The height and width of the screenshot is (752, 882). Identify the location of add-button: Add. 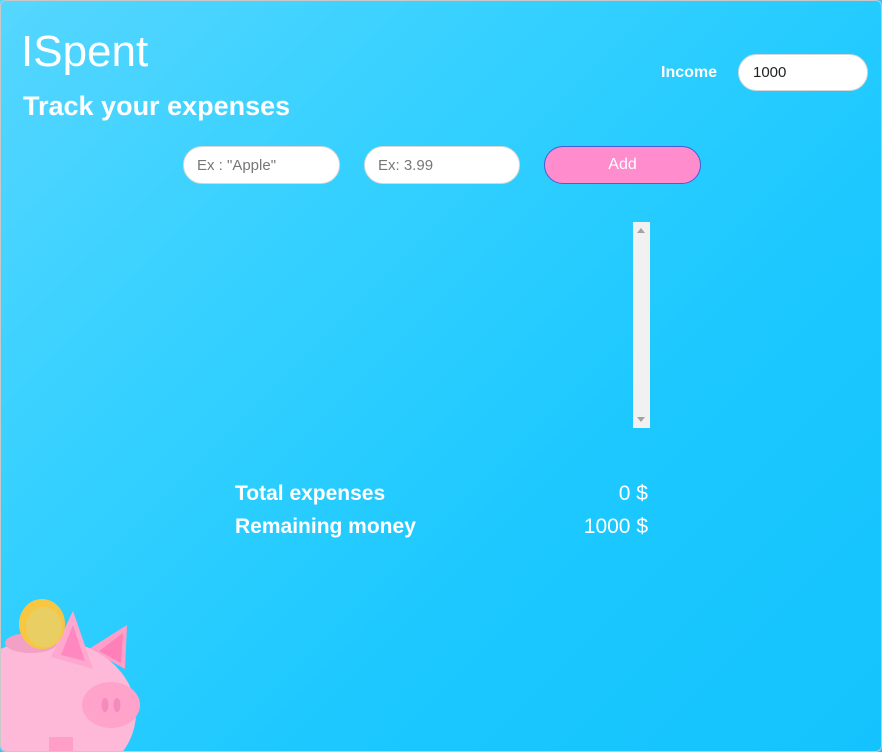
(622, 165).